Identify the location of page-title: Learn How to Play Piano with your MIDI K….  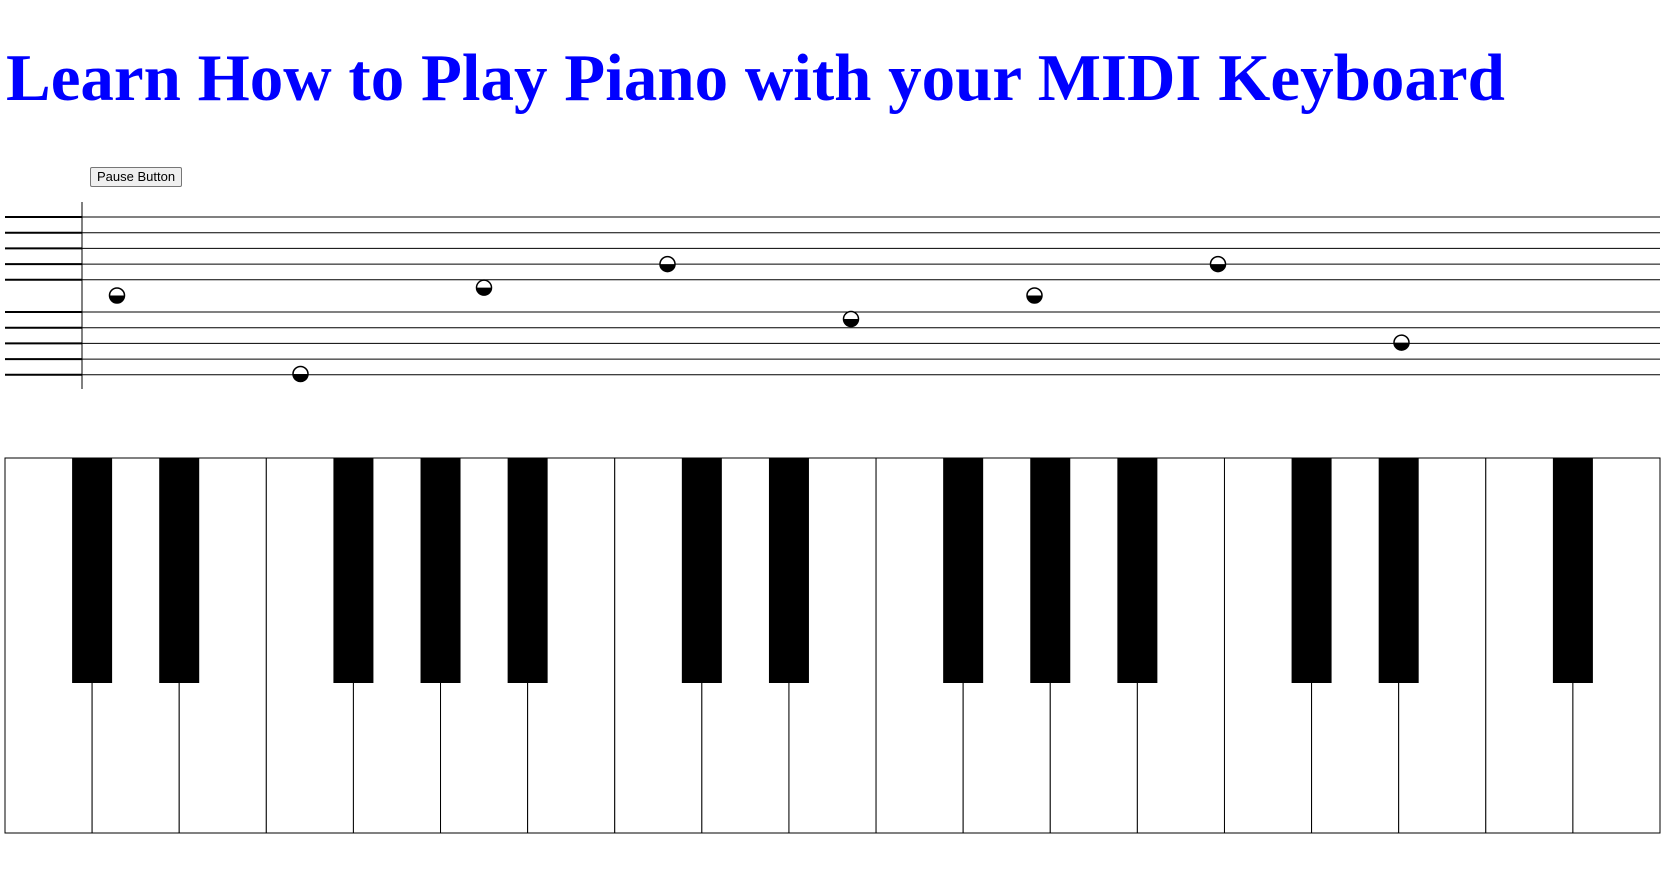
(755, 78).